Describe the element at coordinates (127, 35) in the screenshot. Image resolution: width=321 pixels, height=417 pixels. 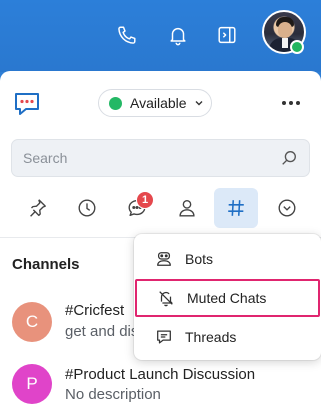
I see `phone-icon` at that location.